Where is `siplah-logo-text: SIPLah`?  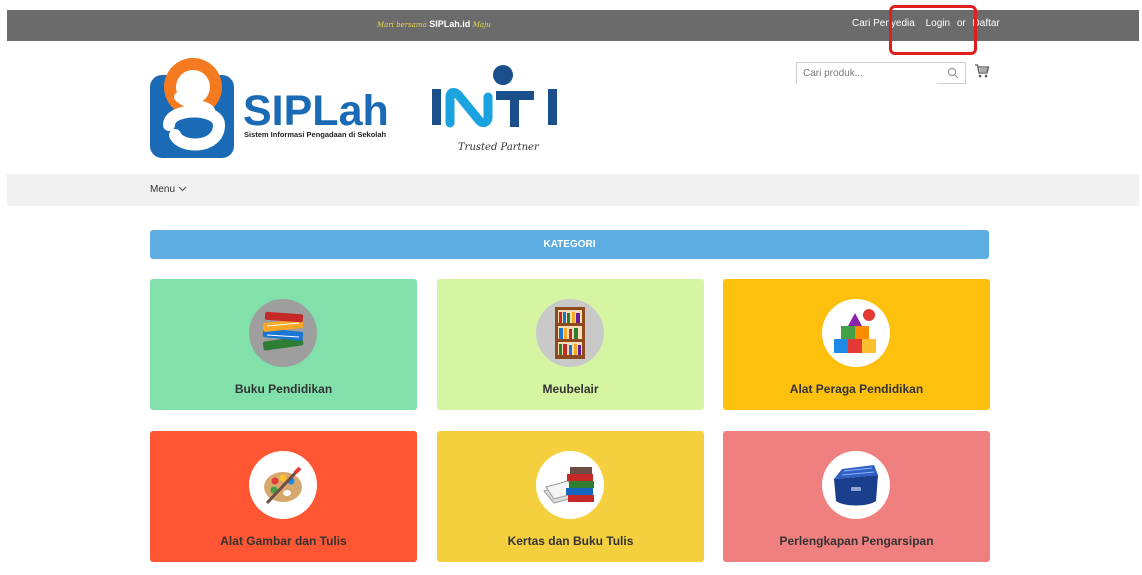
siplah-logo-text: SIPLah is located at coordinates (316, 111).